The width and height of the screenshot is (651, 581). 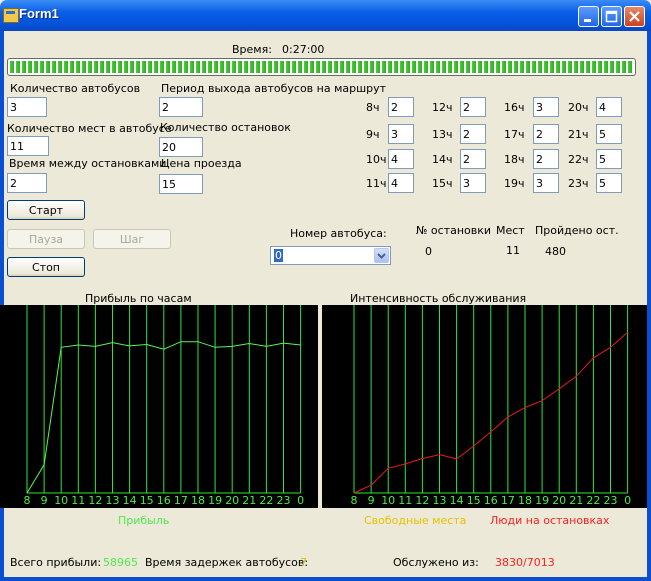 I want to click on profit-legend: Прибыль, so click(x=144, y=520).